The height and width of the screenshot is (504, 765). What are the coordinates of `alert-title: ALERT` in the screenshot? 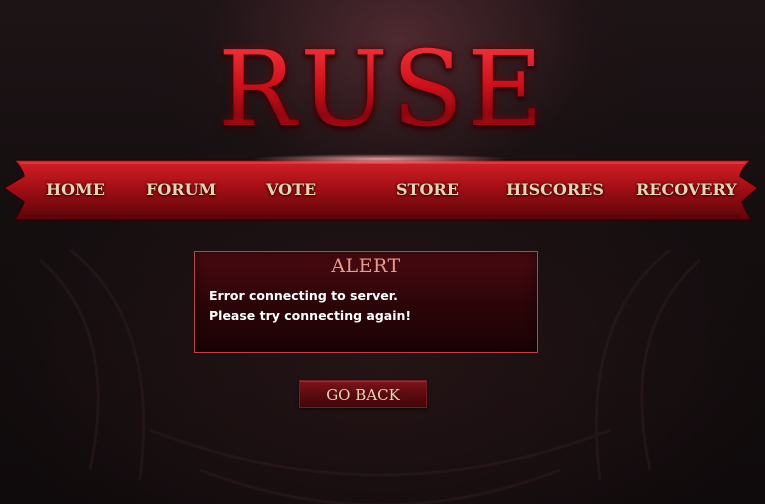 It's located at (366, 266).